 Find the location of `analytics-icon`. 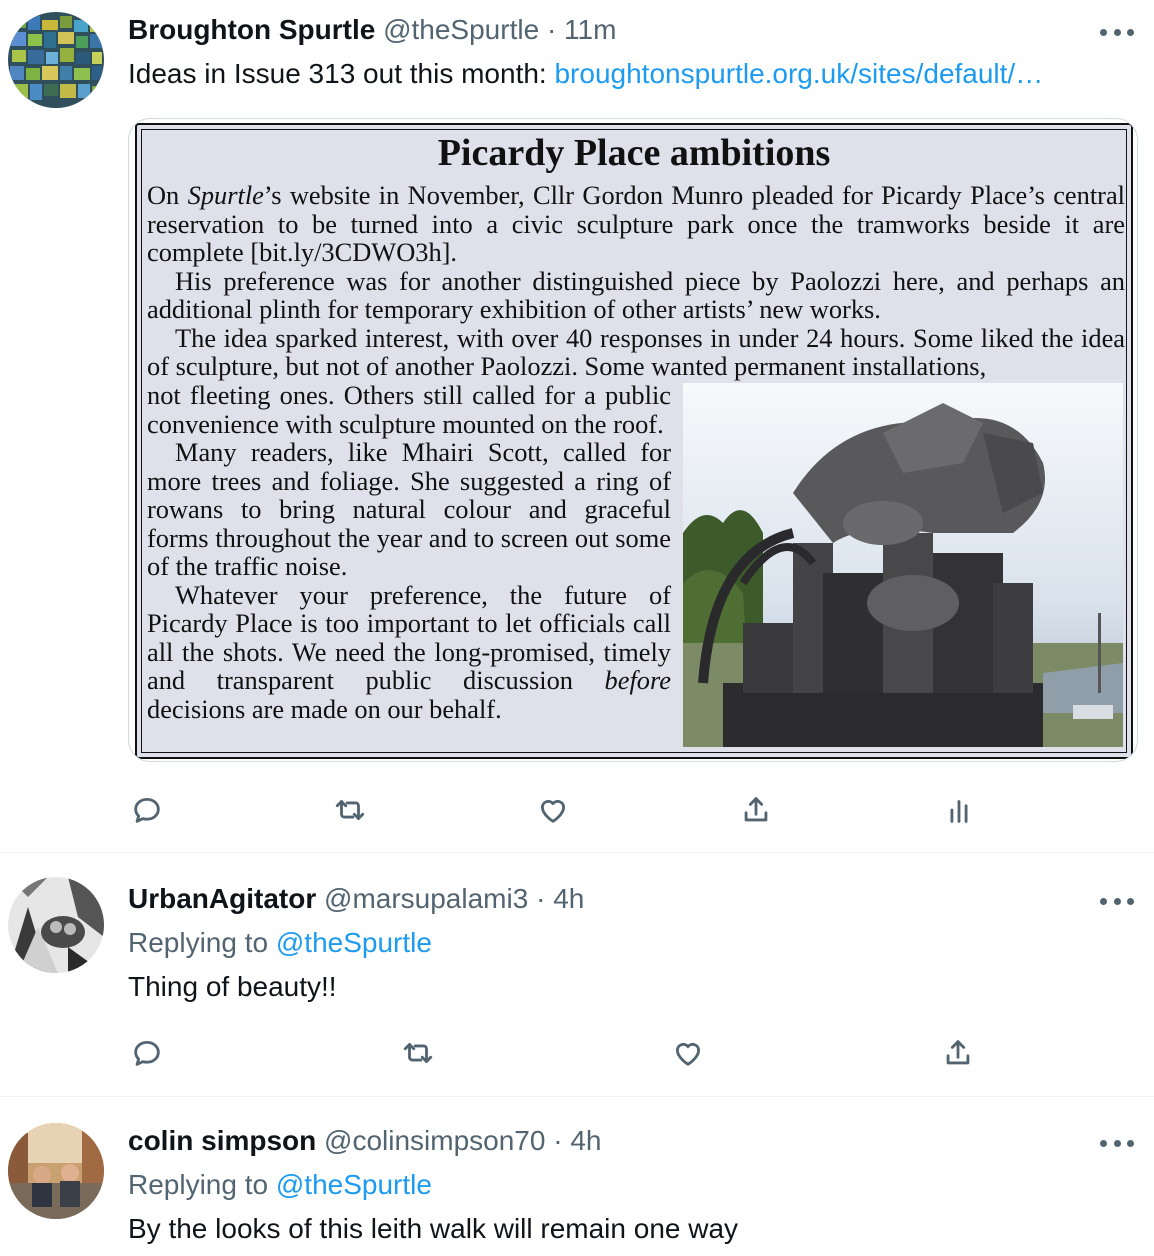

analytics-icon is located at coordinates (959, 810).